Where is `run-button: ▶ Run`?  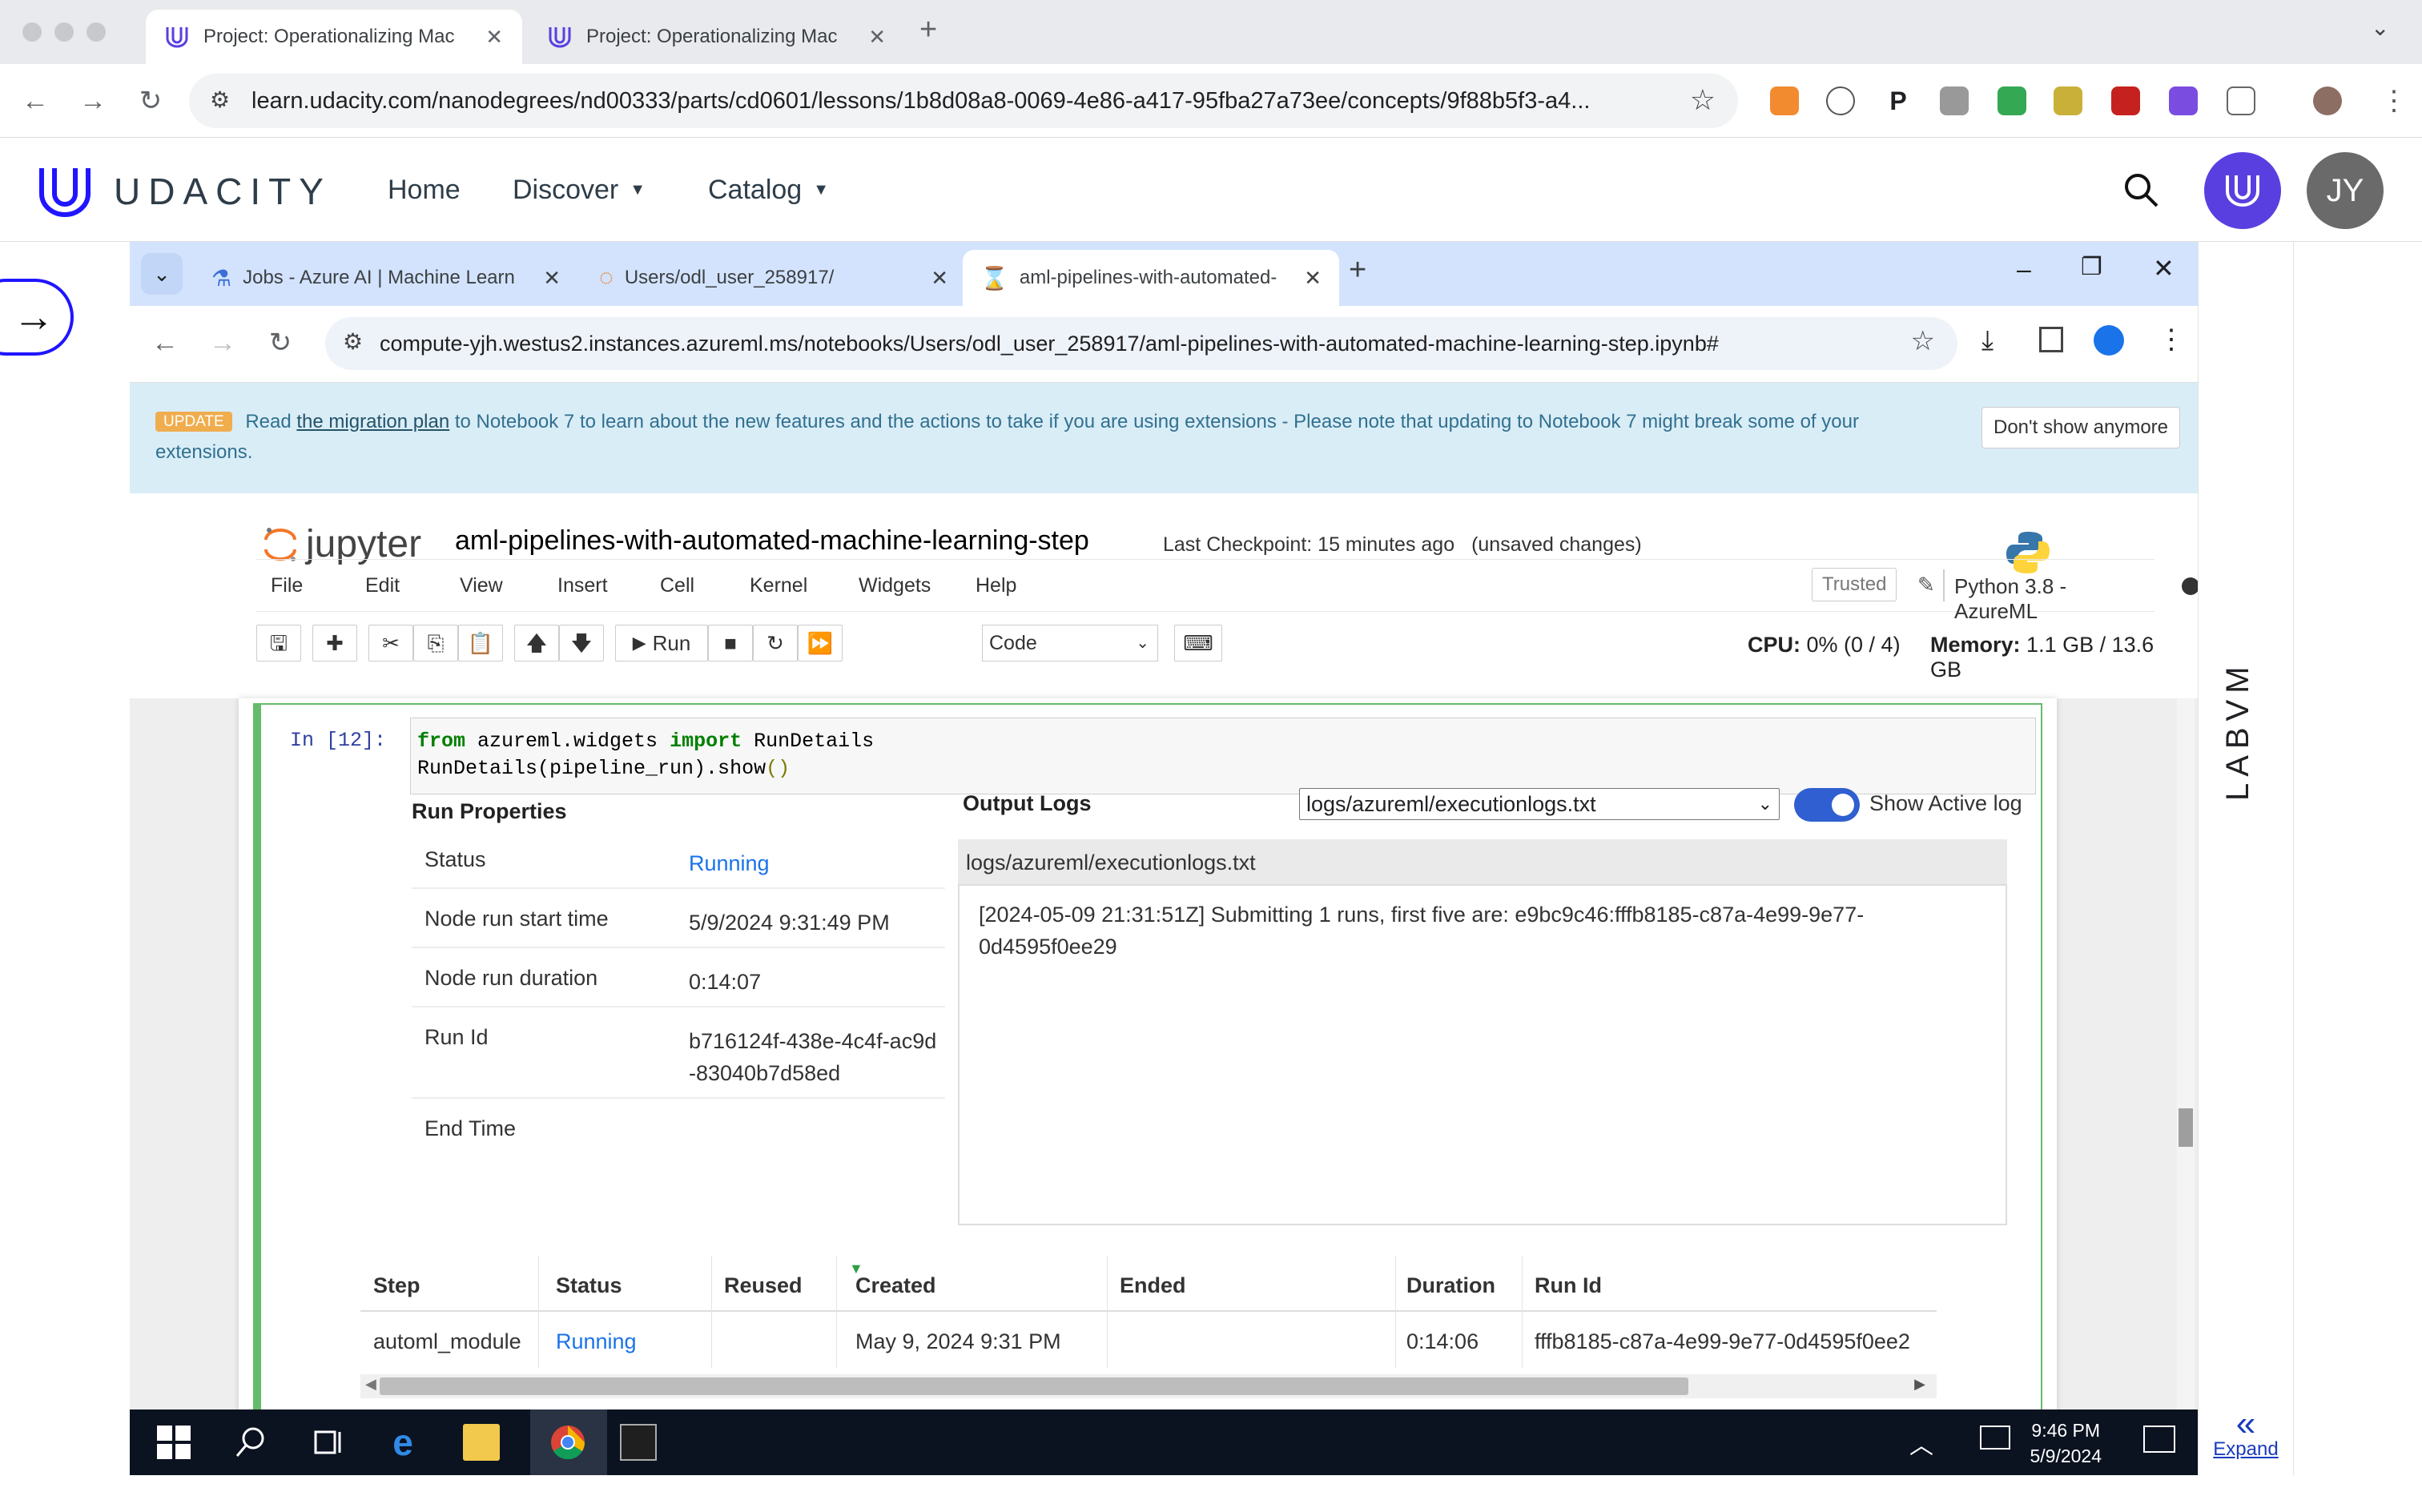 run-button: ▶ Run is located at coordinates (661, 643).